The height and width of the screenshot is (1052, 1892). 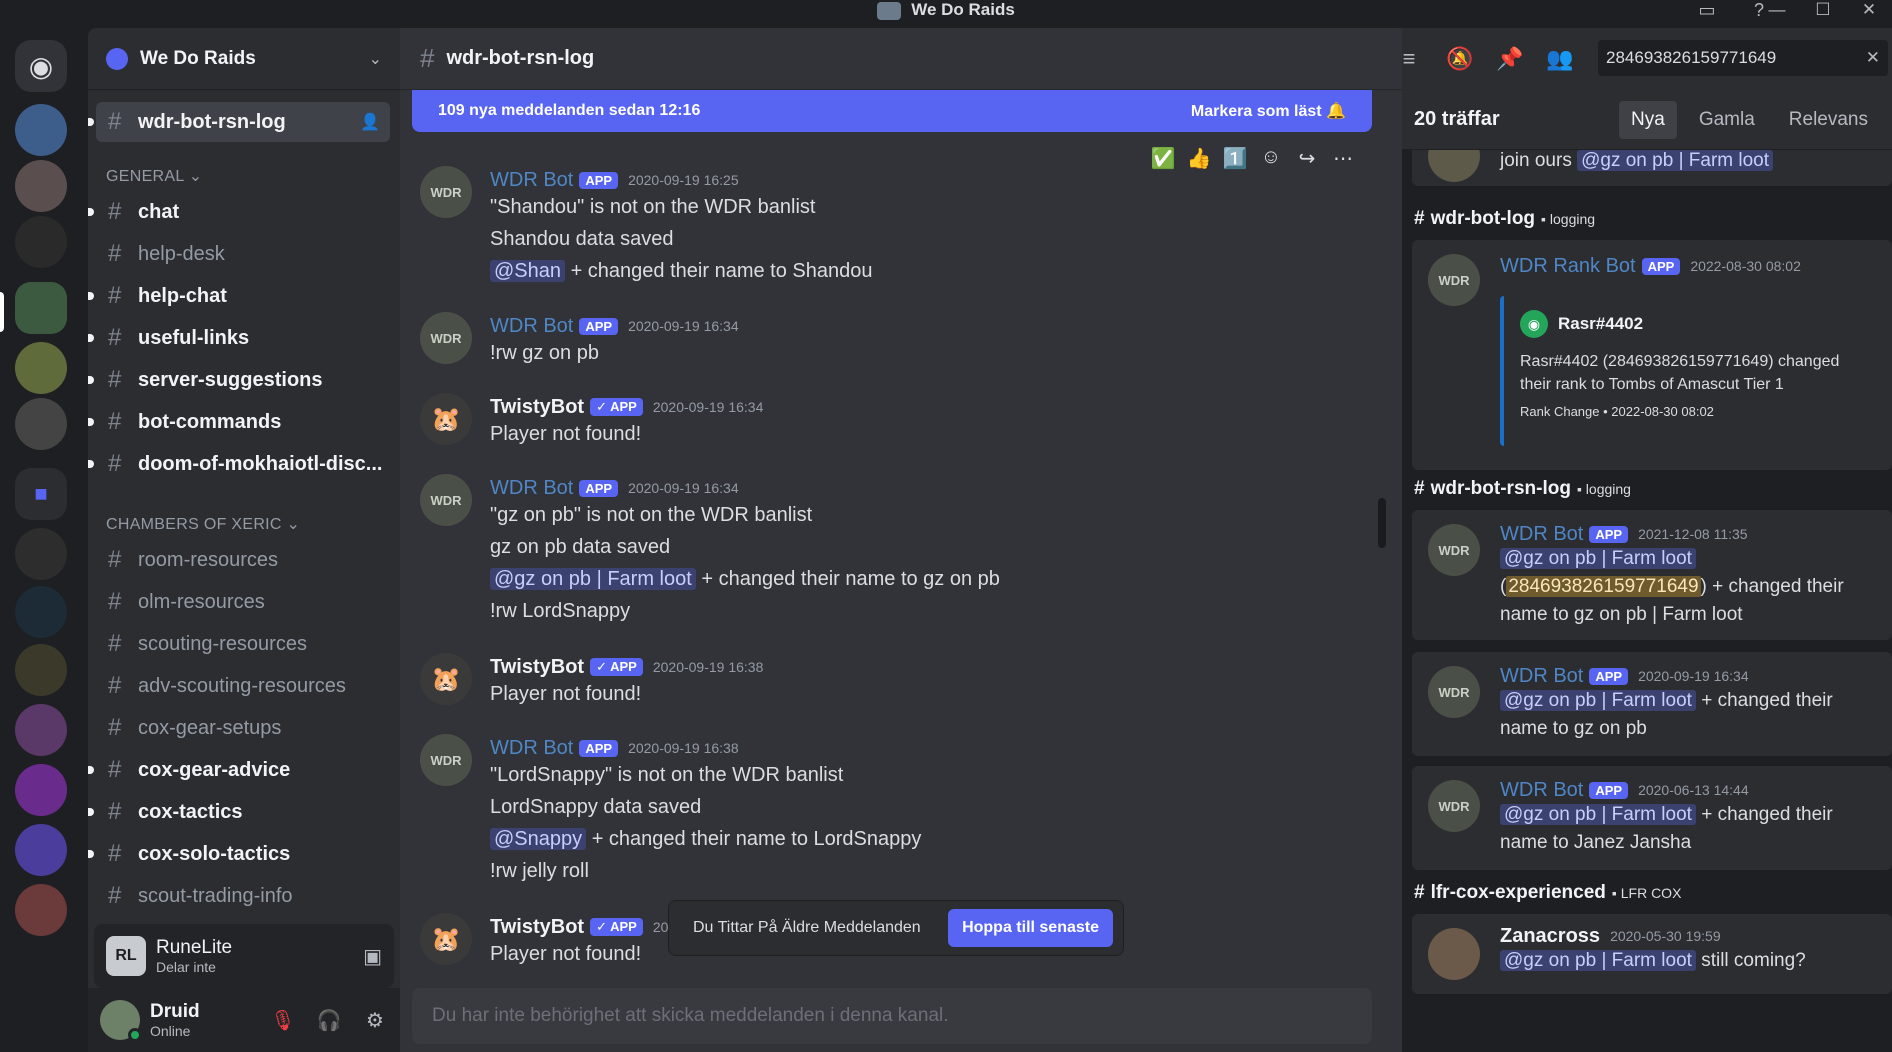 I want to click on channel-item: # room-resources, so click(x=243, y=560).